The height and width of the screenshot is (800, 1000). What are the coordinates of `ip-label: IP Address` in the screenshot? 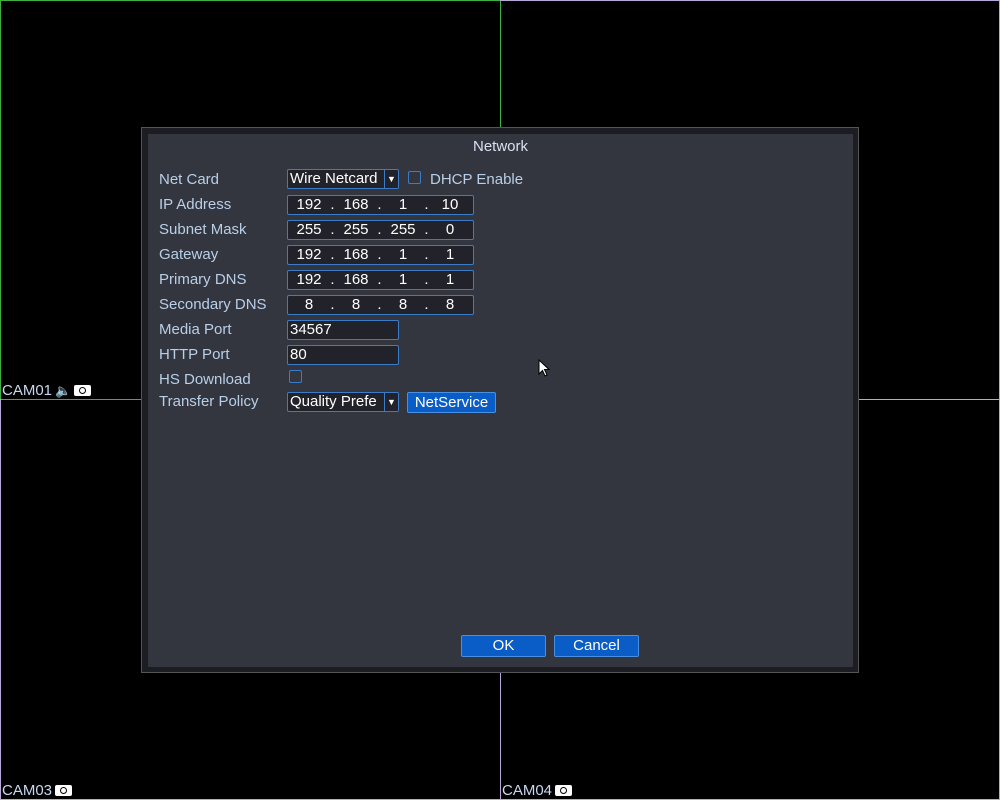 It's located at (195, 204).